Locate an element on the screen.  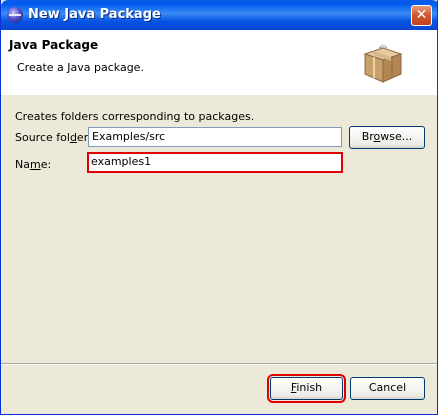
eclipse-app-icon is located at coordinates (15, 15).